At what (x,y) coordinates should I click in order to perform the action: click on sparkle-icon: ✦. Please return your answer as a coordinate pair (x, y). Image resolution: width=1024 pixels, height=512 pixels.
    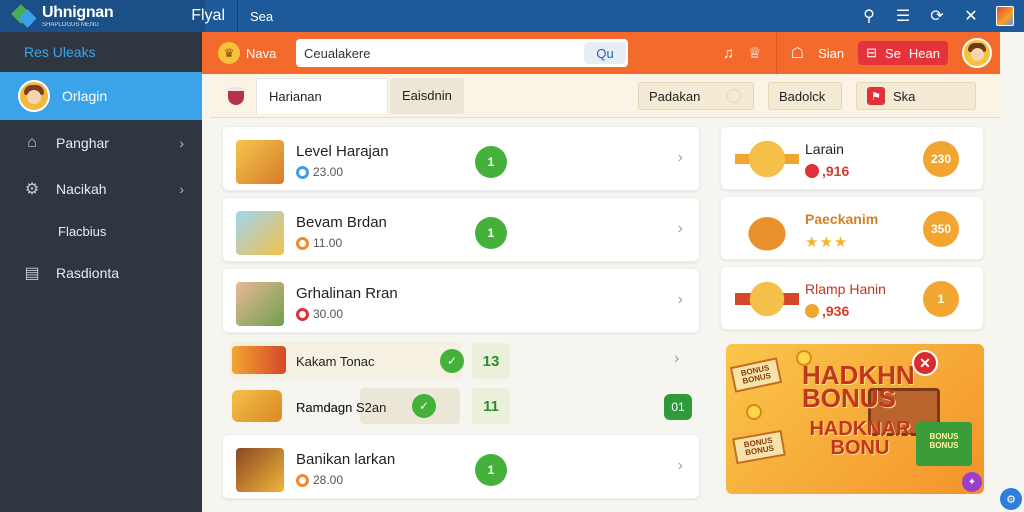
    Looking at the image, I should click on (972, 482).